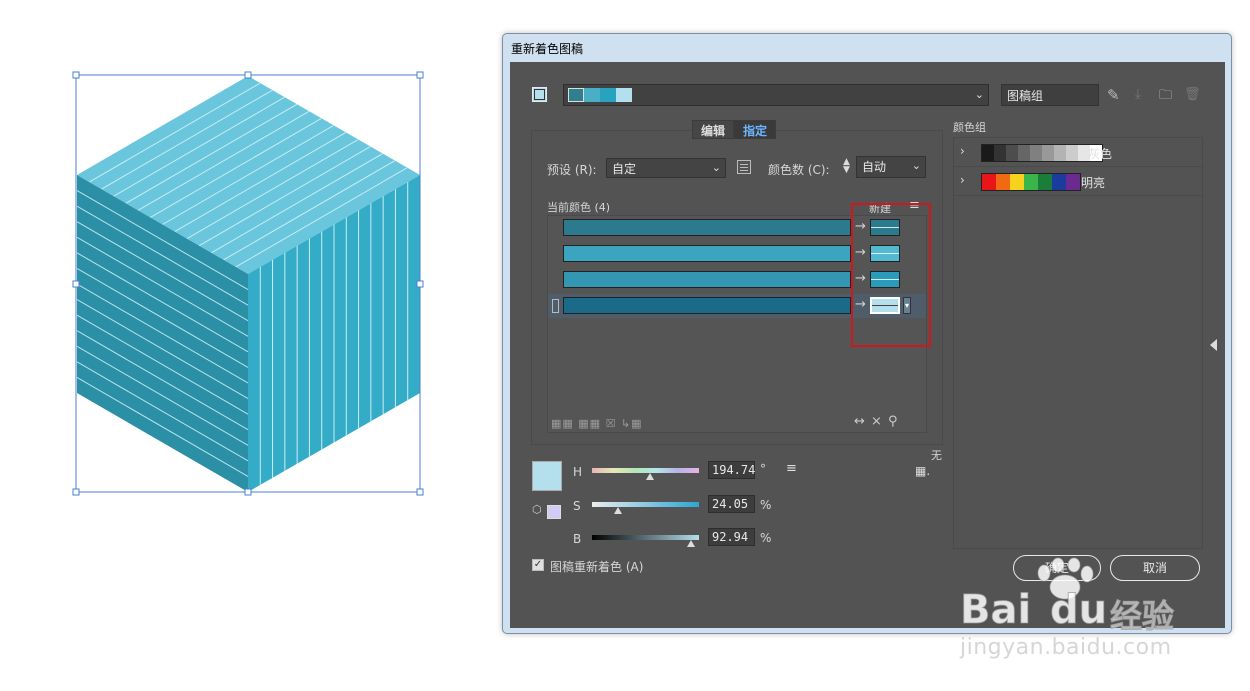  I want to click on watermark-cn: 经验, so click(1142, 616).